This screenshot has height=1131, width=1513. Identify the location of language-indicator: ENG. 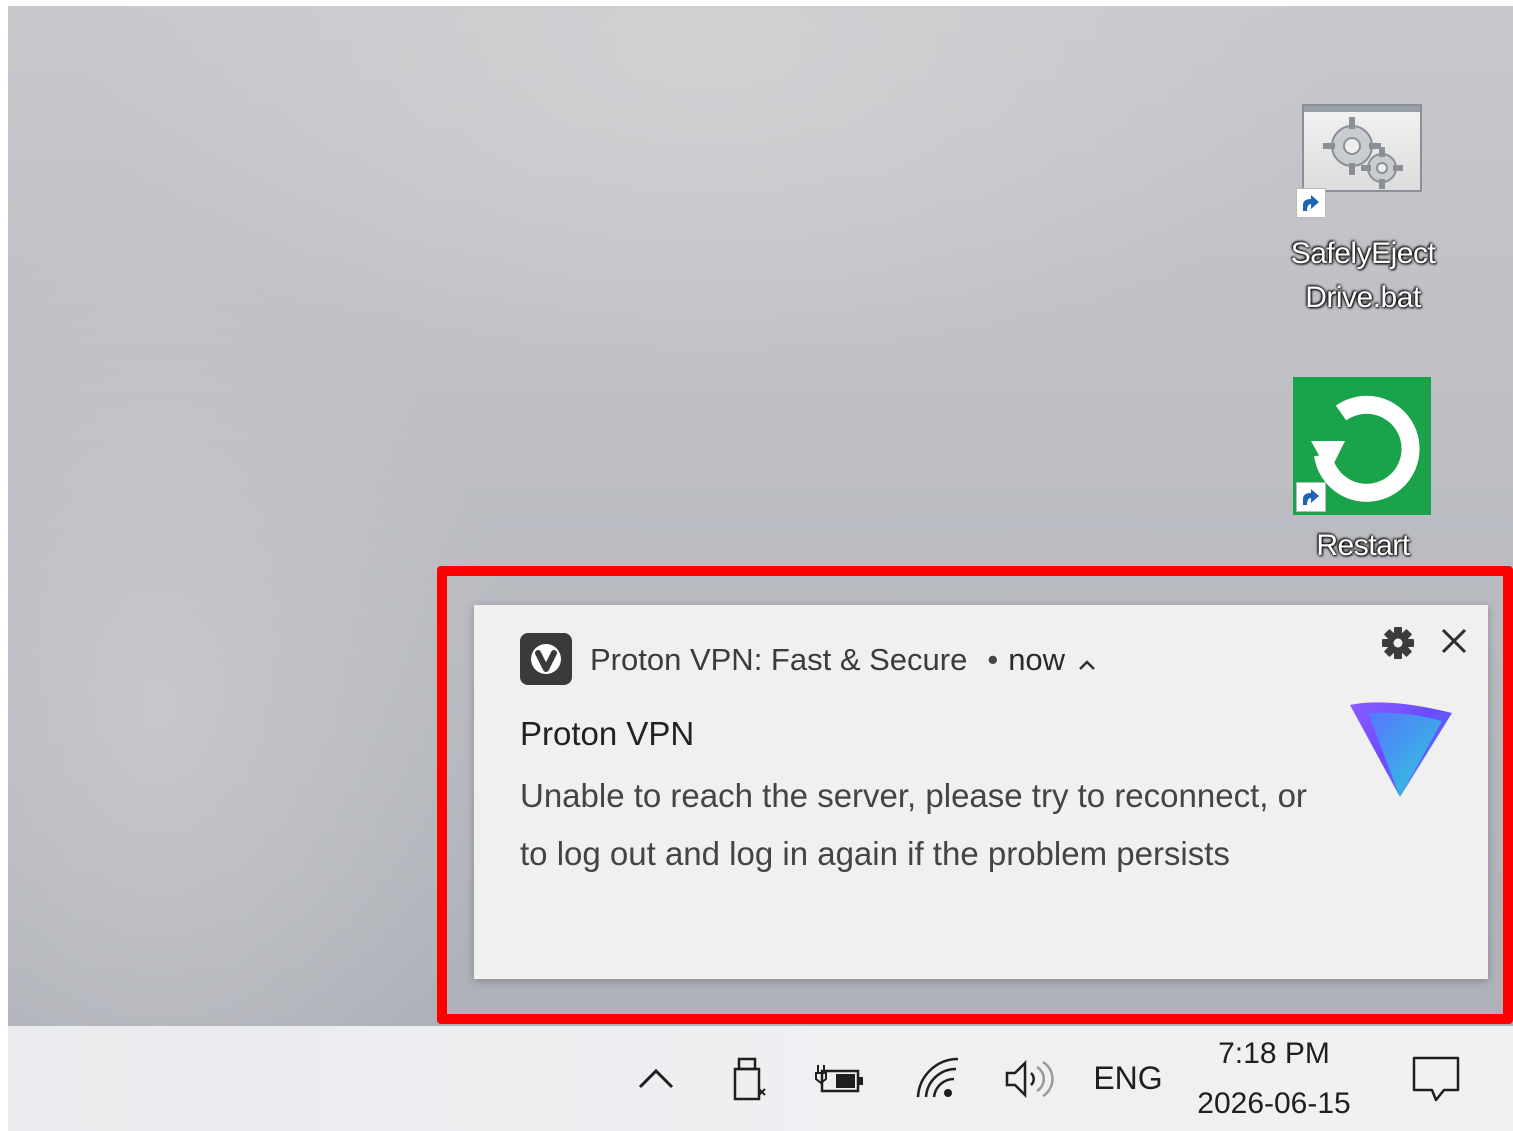
(1128, 1078).